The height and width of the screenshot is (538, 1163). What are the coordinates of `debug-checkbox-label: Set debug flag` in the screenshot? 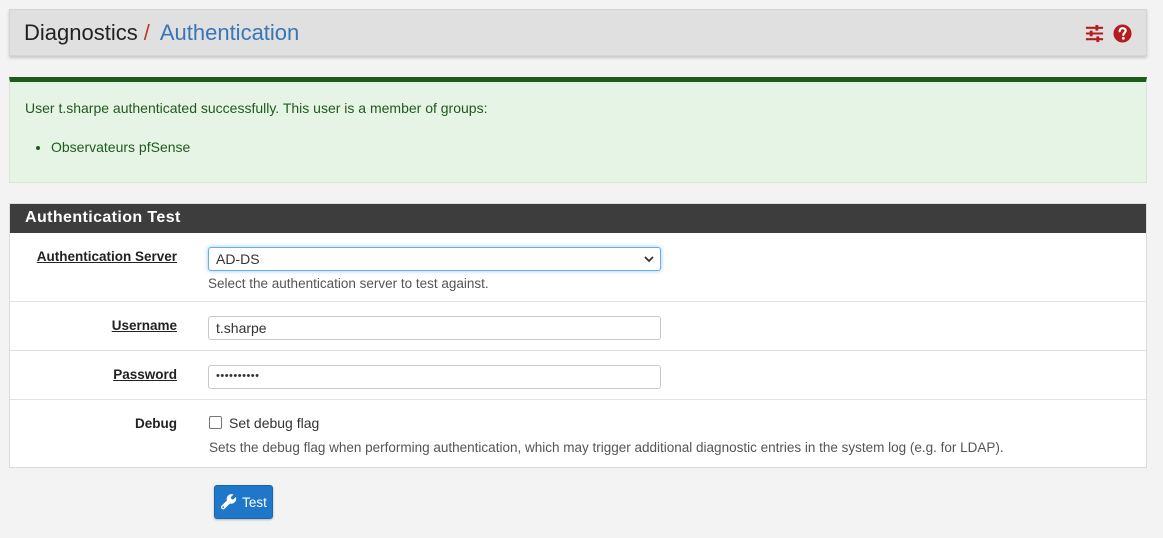 It's located at (274, 423).